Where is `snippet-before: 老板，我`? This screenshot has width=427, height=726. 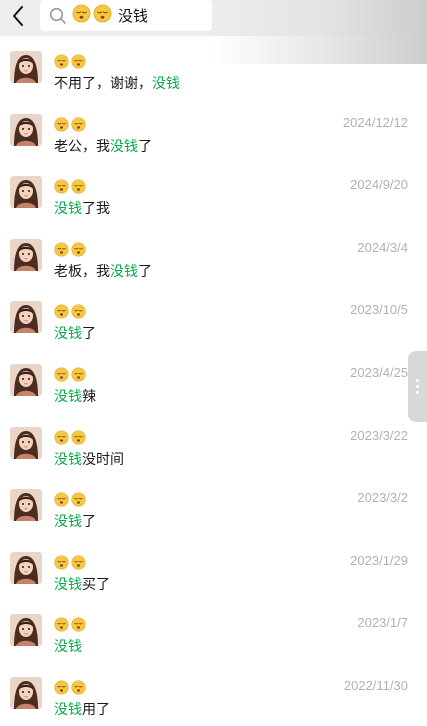 snippet-before: 老板，我 is located at coordinates (82, 271).